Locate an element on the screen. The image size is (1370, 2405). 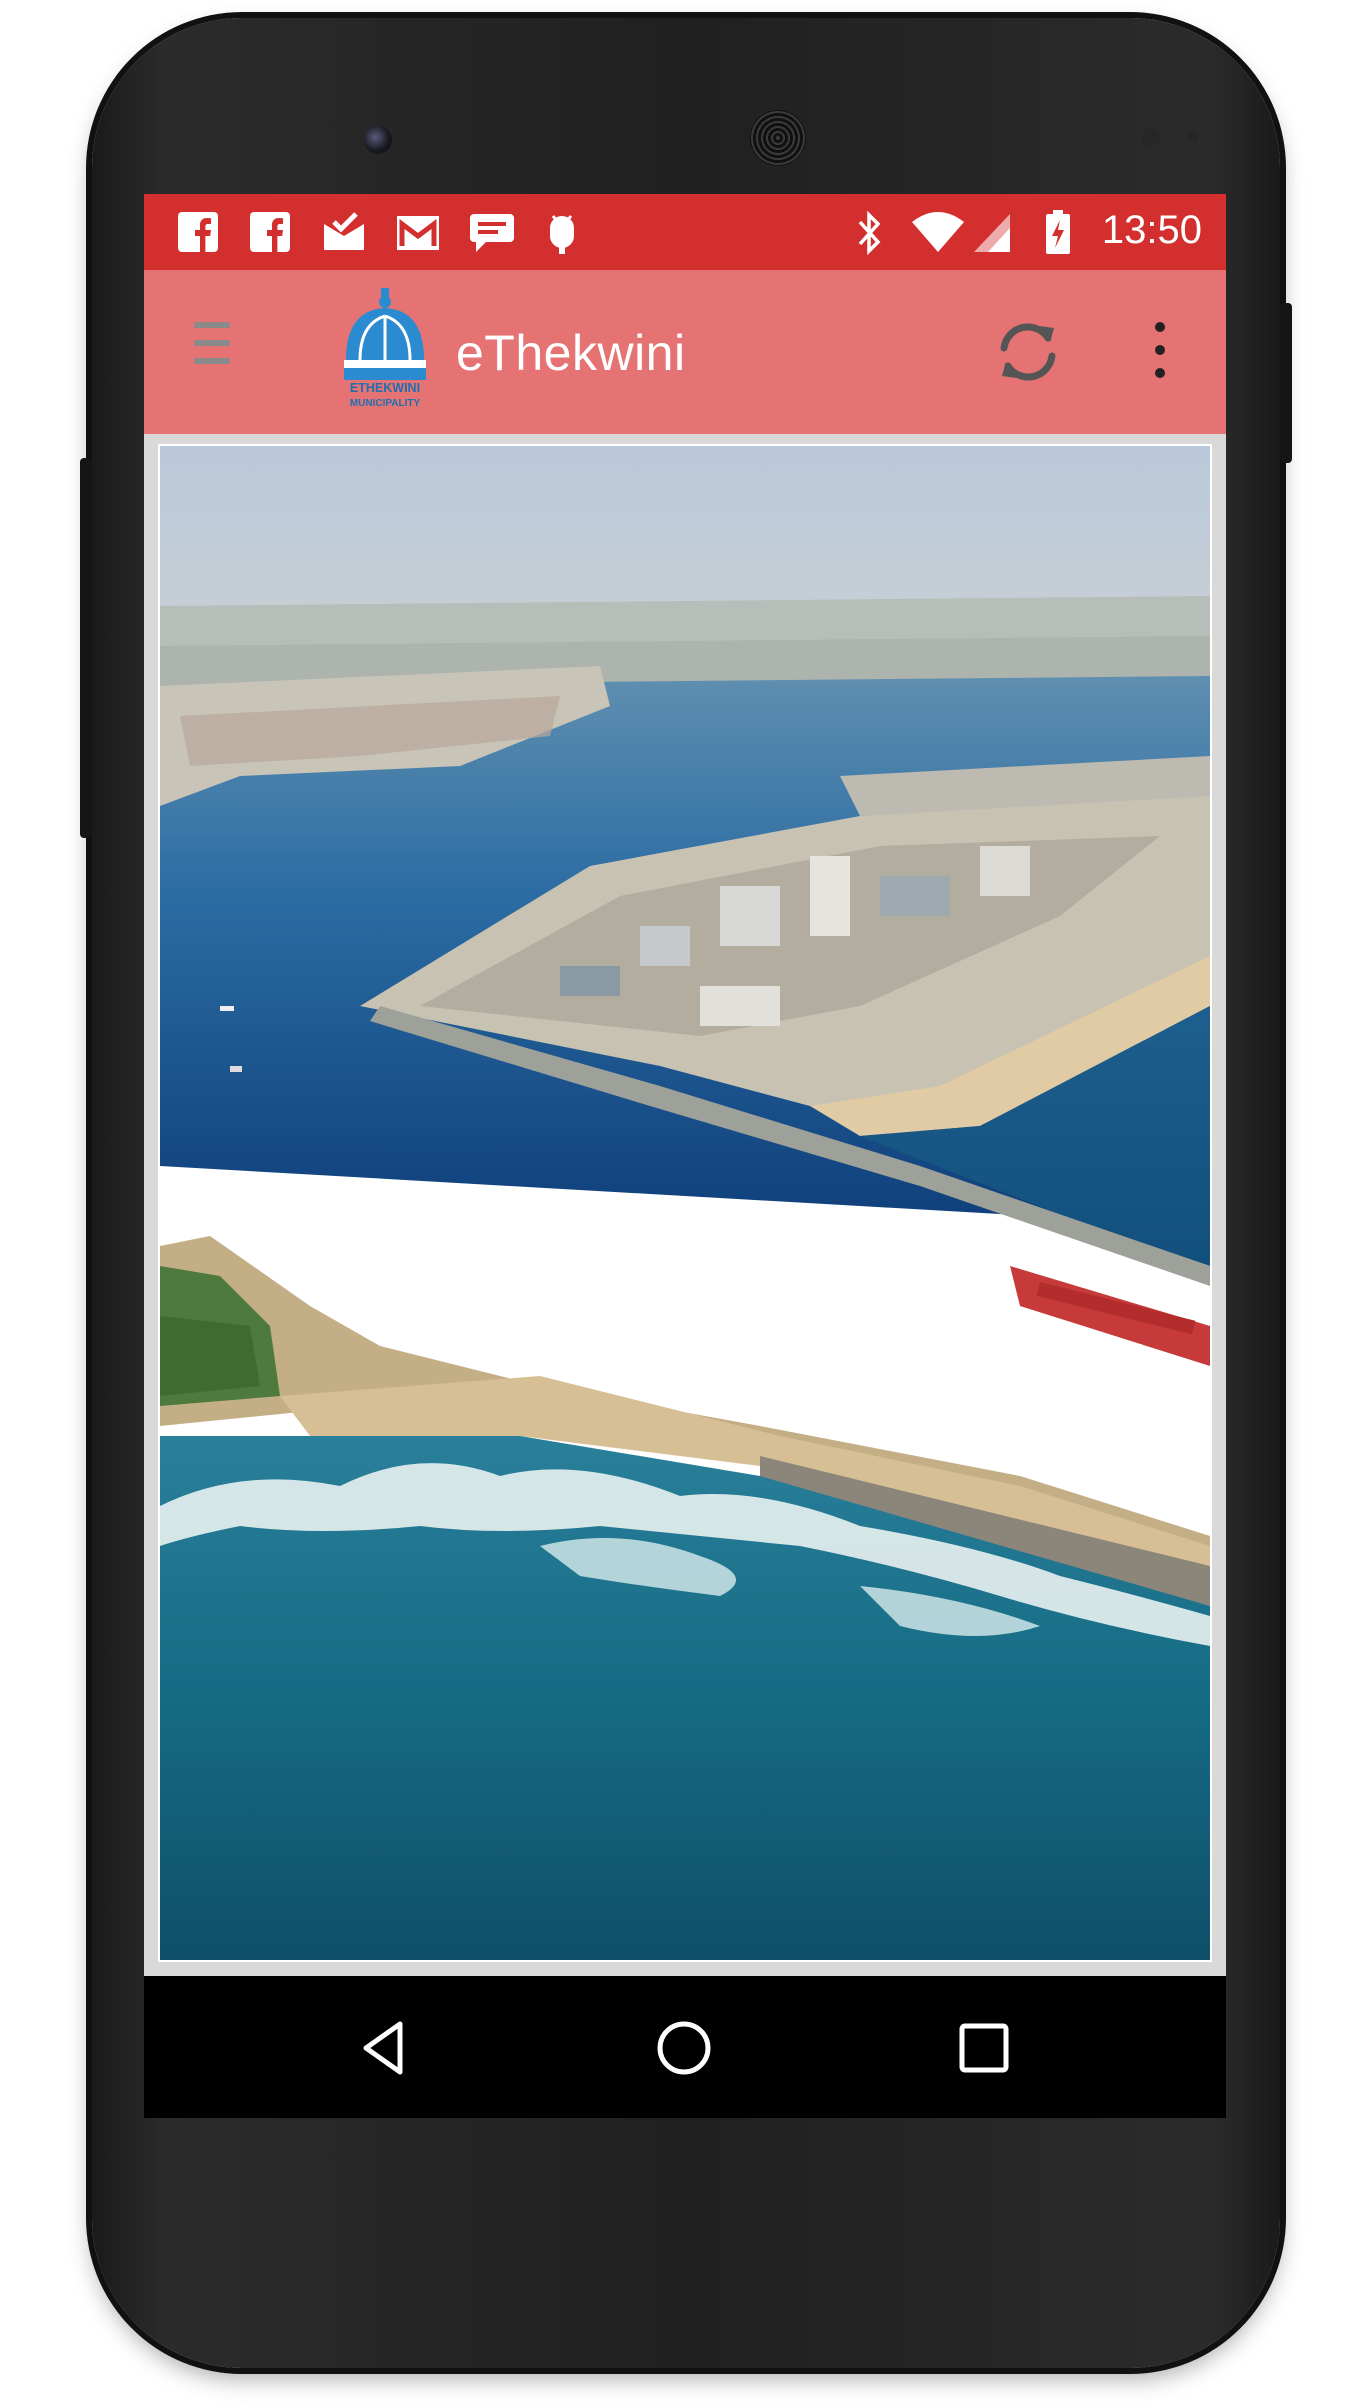
refresh-icon is located at coordinates (1028, 352).